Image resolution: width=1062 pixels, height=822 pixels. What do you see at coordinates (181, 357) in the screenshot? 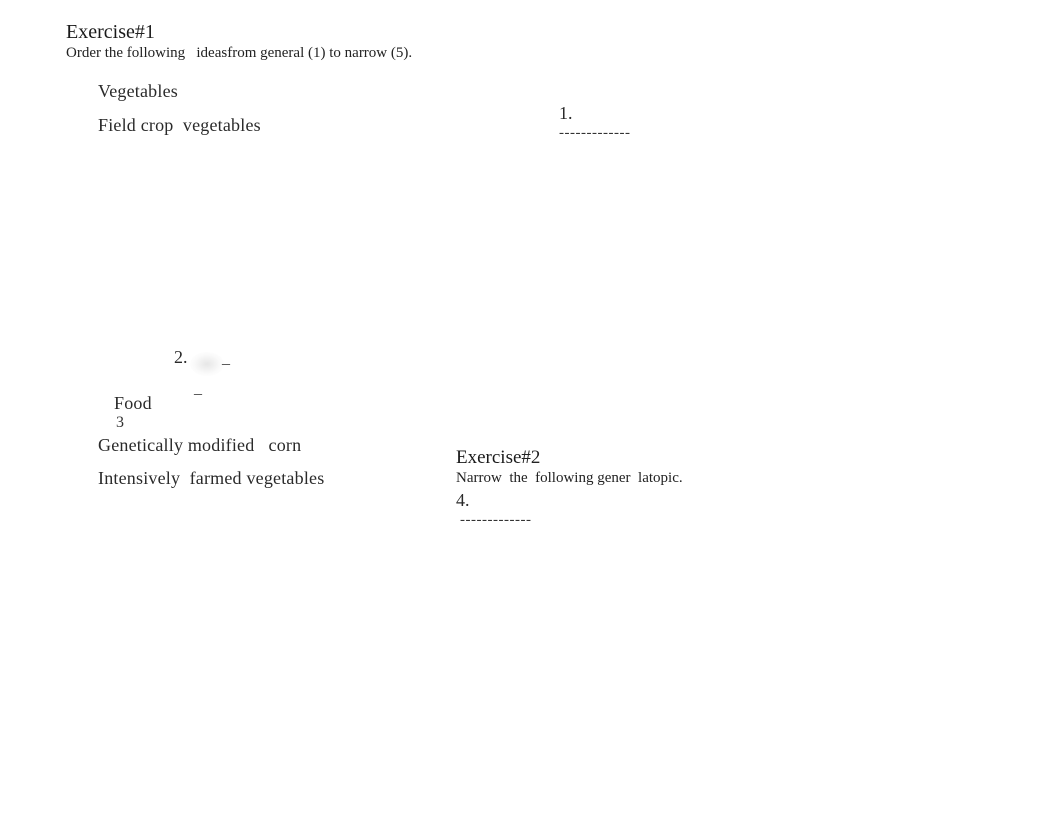
I see `answer-2-label: 2.` at bounding box center [181, 357].